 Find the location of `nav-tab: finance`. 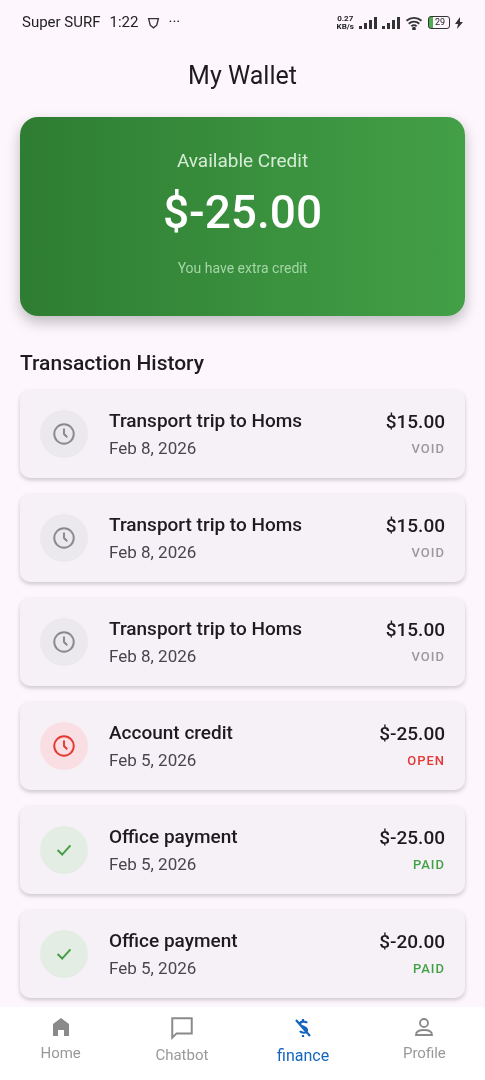

nav-tab: finance is located at coordinates (303, 1041).